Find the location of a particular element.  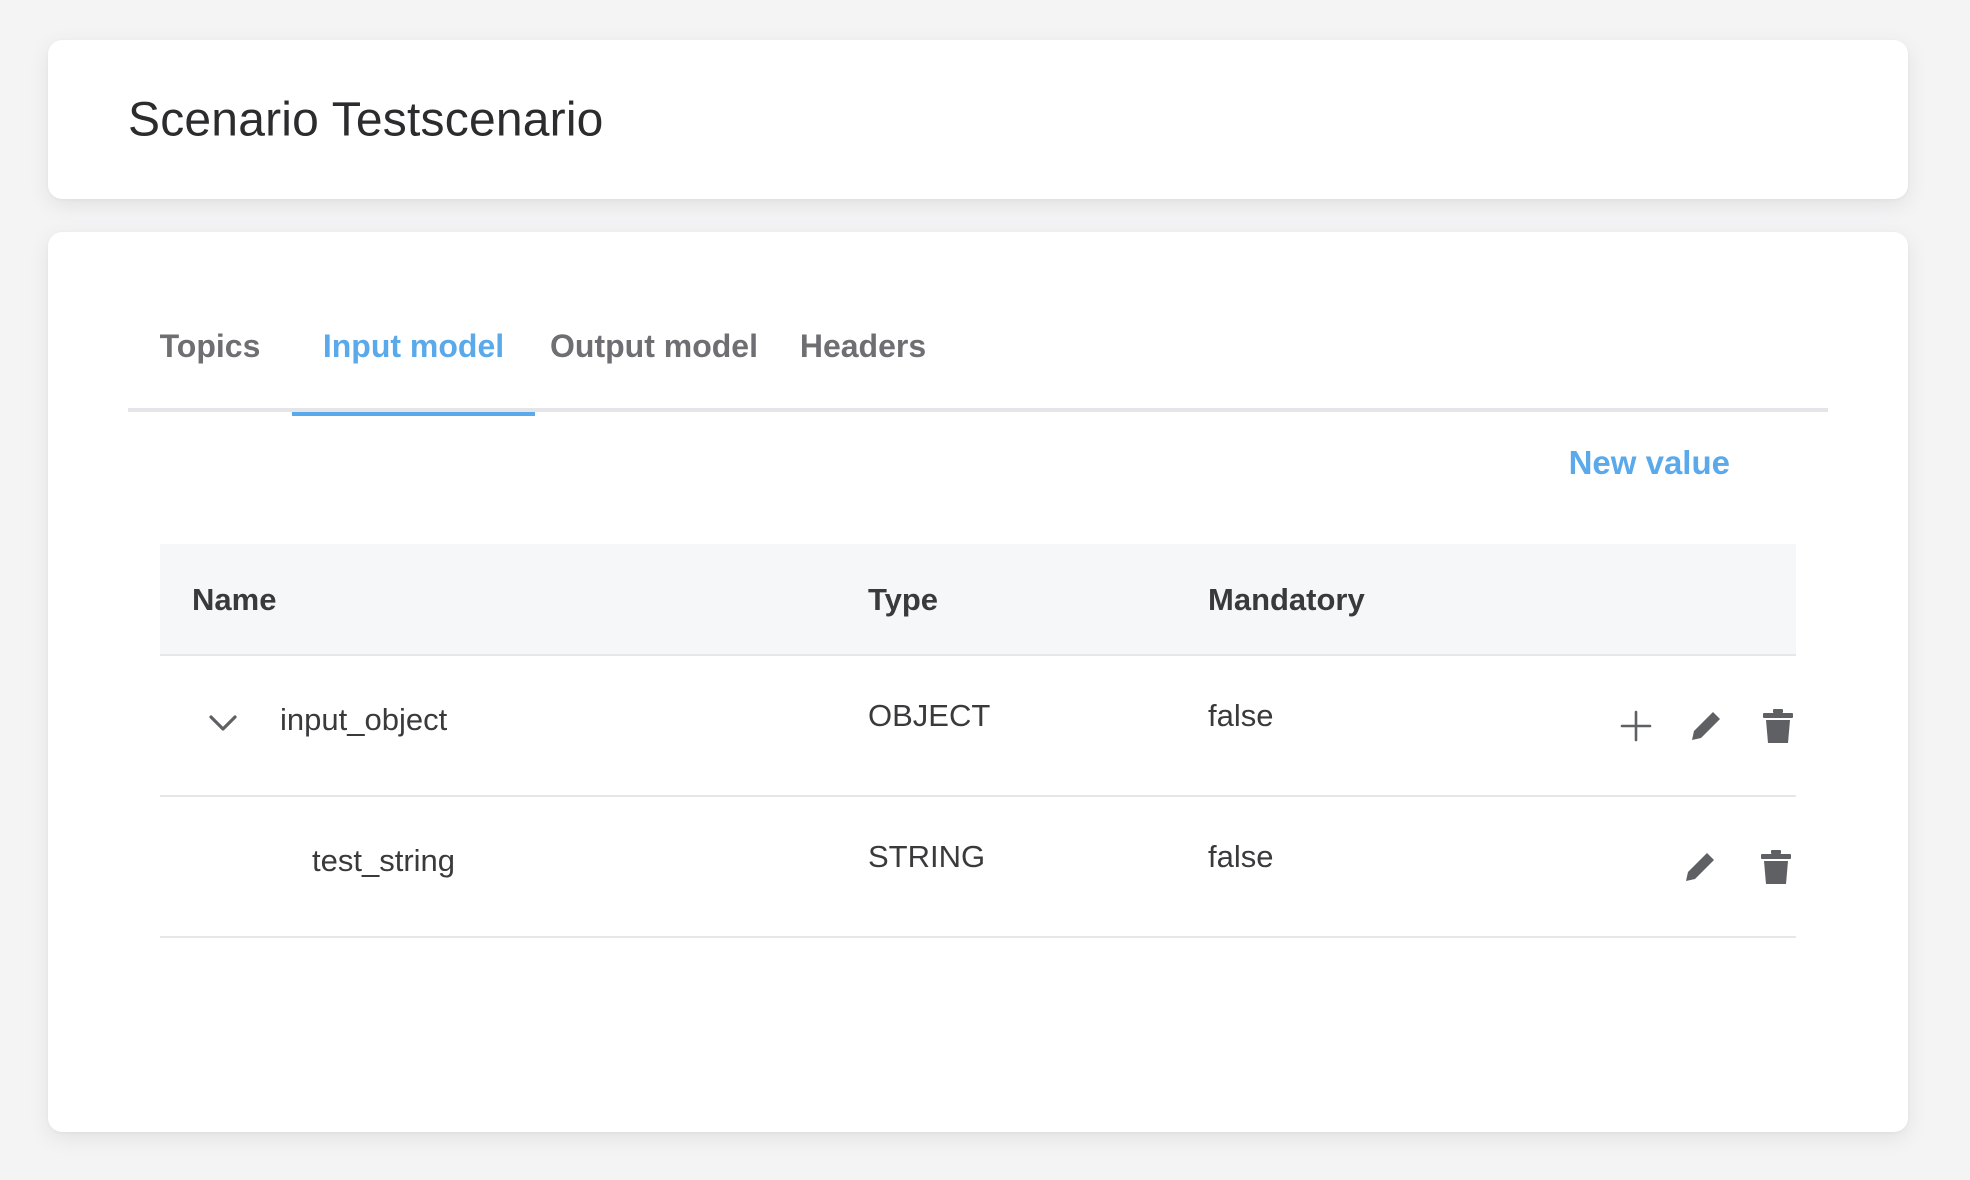

new-value-button: New value is located at coordinates (1649, 463).